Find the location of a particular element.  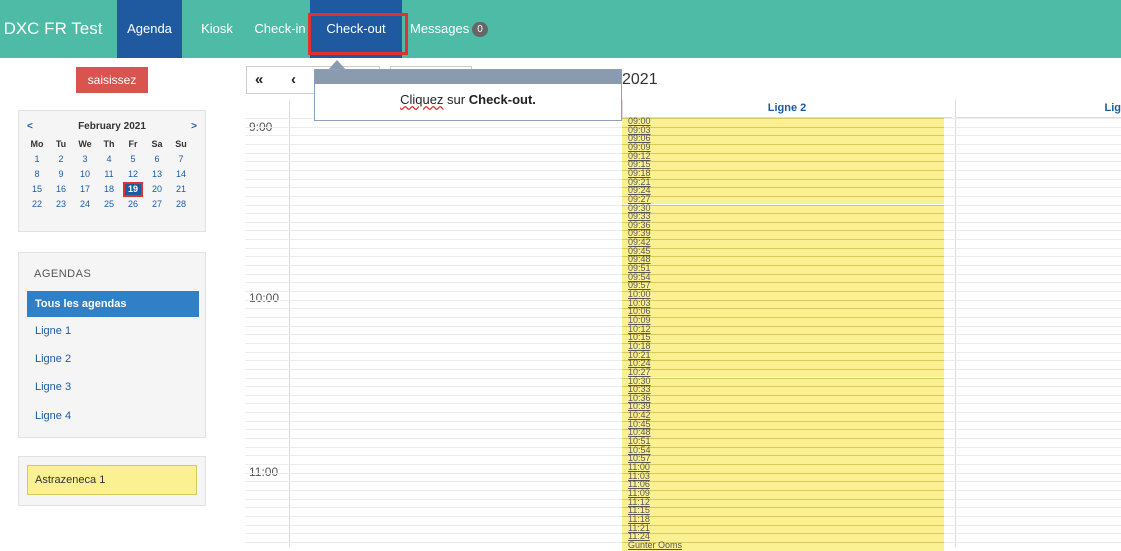

calendar-day: 8 is located at coordinates (37, 174).